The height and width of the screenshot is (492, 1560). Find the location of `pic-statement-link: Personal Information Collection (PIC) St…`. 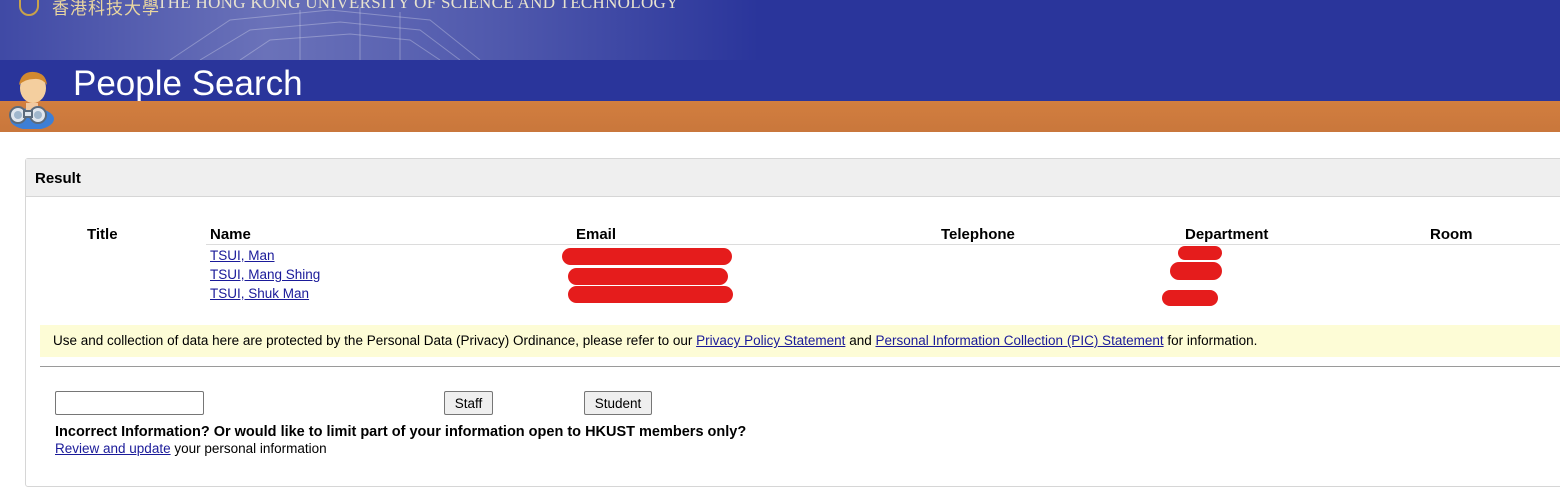

pic-statement-link: Personal Information Collection (PIC) St… is located at coordinates (1019, 340).